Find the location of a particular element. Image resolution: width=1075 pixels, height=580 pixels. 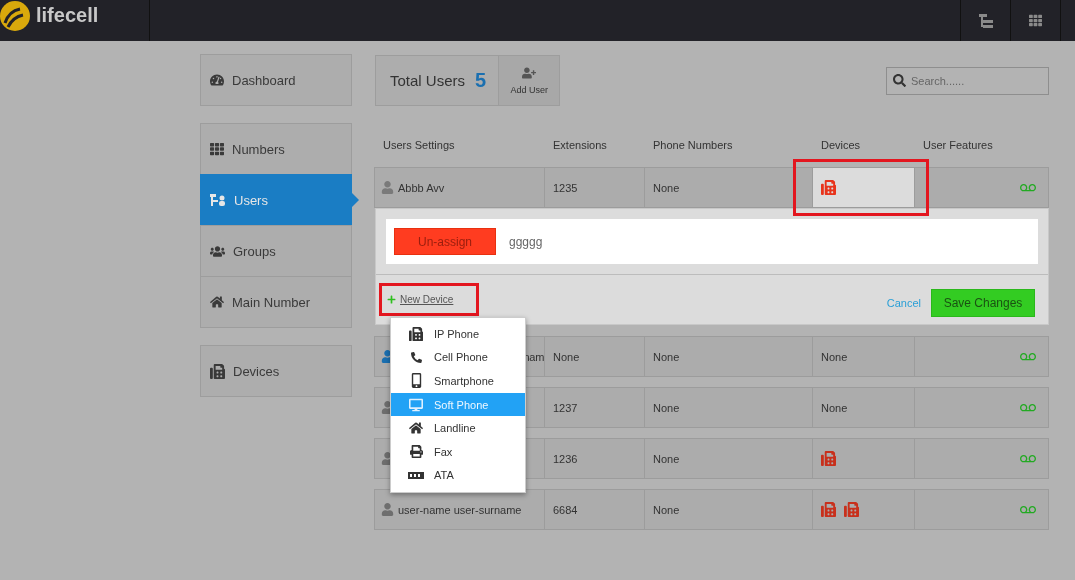

sidebar-item: Users is located at coordinates (276, 200).